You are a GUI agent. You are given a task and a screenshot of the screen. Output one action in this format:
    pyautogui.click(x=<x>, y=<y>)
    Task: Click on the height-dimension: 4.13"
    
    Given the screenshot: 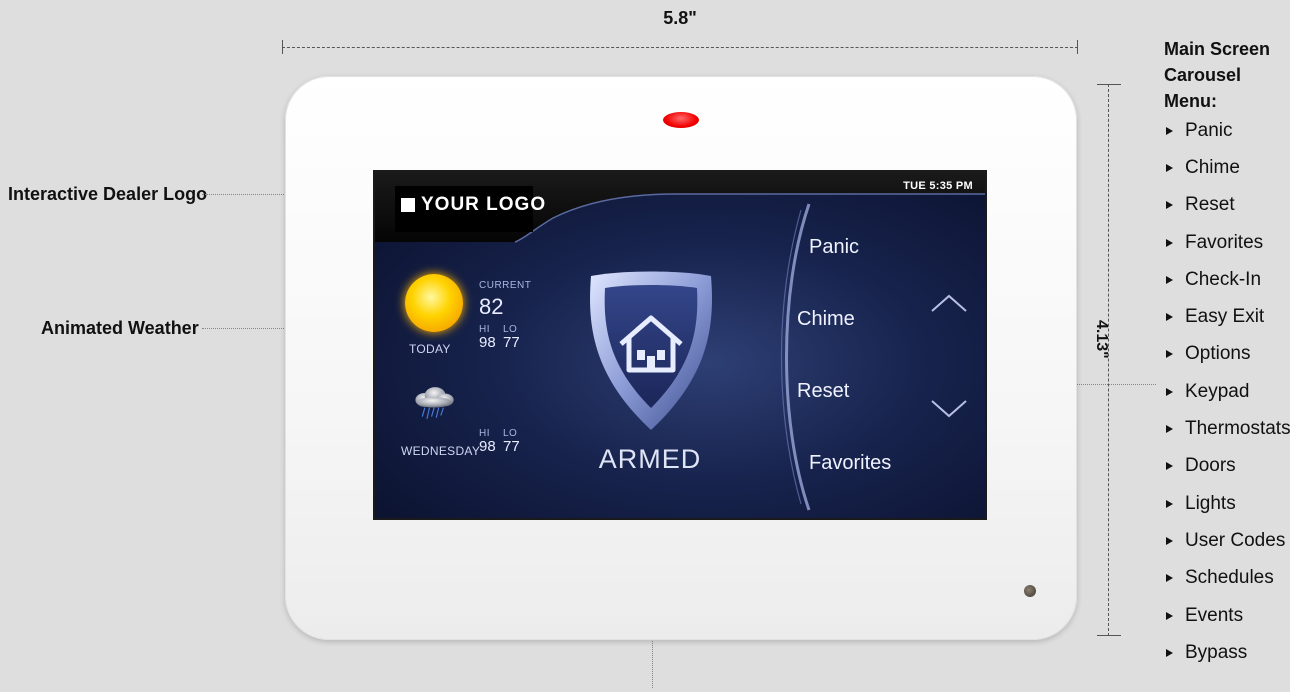 What is the action you would take?
    pyautogui.click(x=1108, y=360)
    